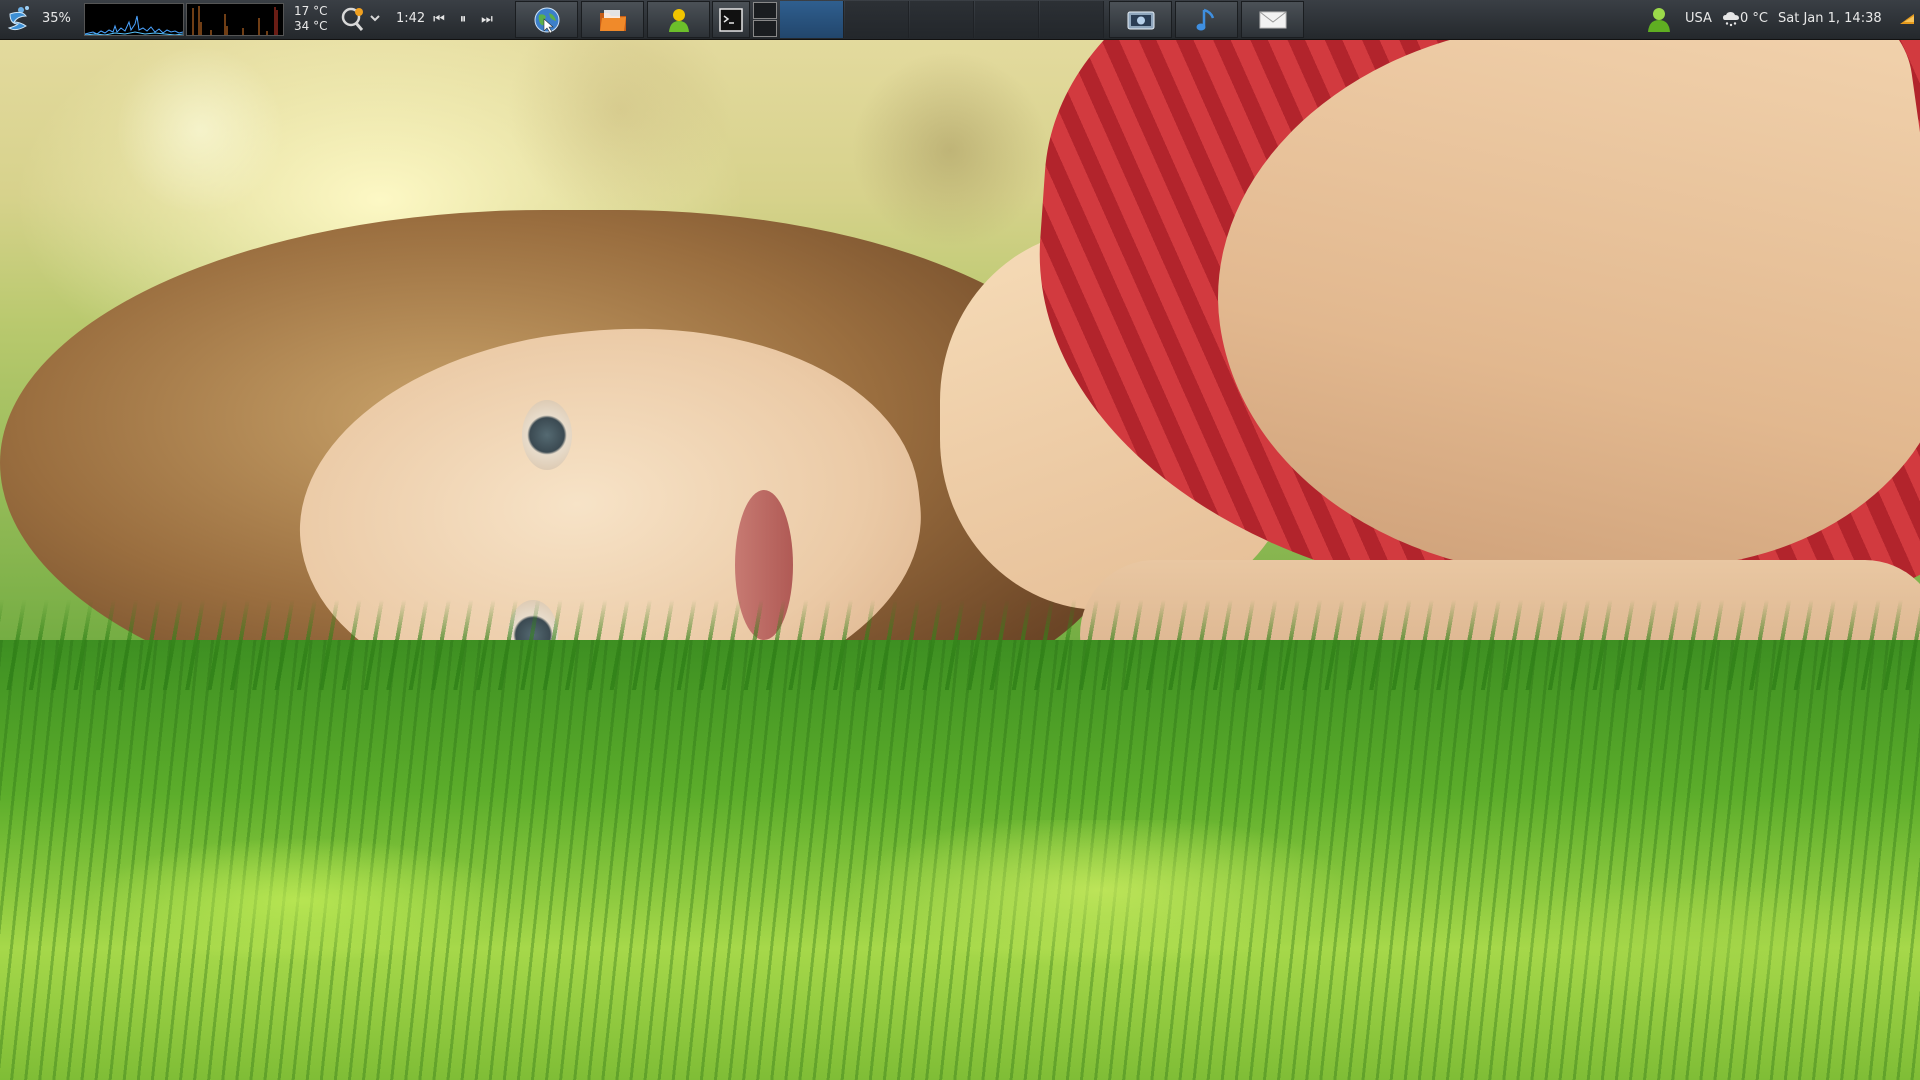 This screenshot has height=1080, width=1920. I want to click on file-manager-launcher, so click(612, 19).